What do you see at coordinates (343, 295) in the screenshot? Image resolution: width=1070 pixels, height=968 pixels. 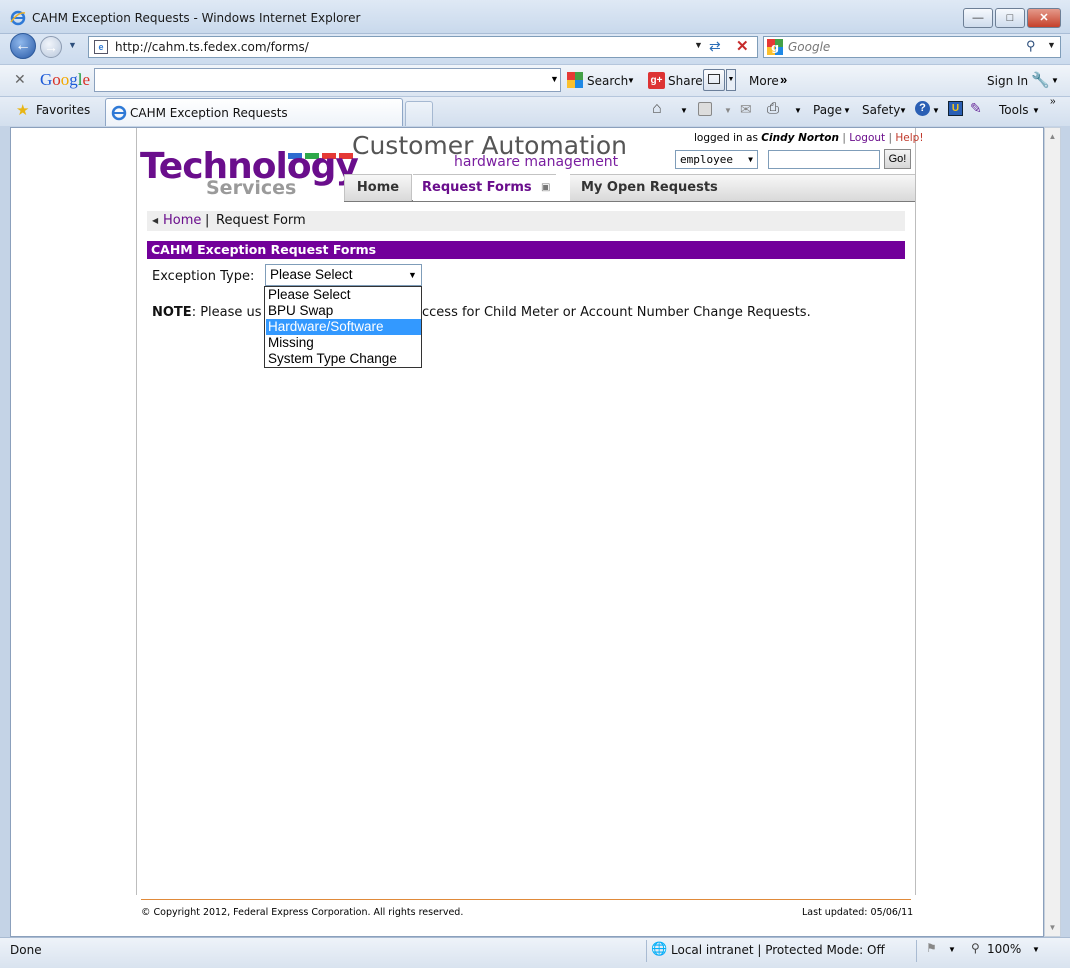 I see `option-please-select: Please Select` at bounding box center [343, 295].